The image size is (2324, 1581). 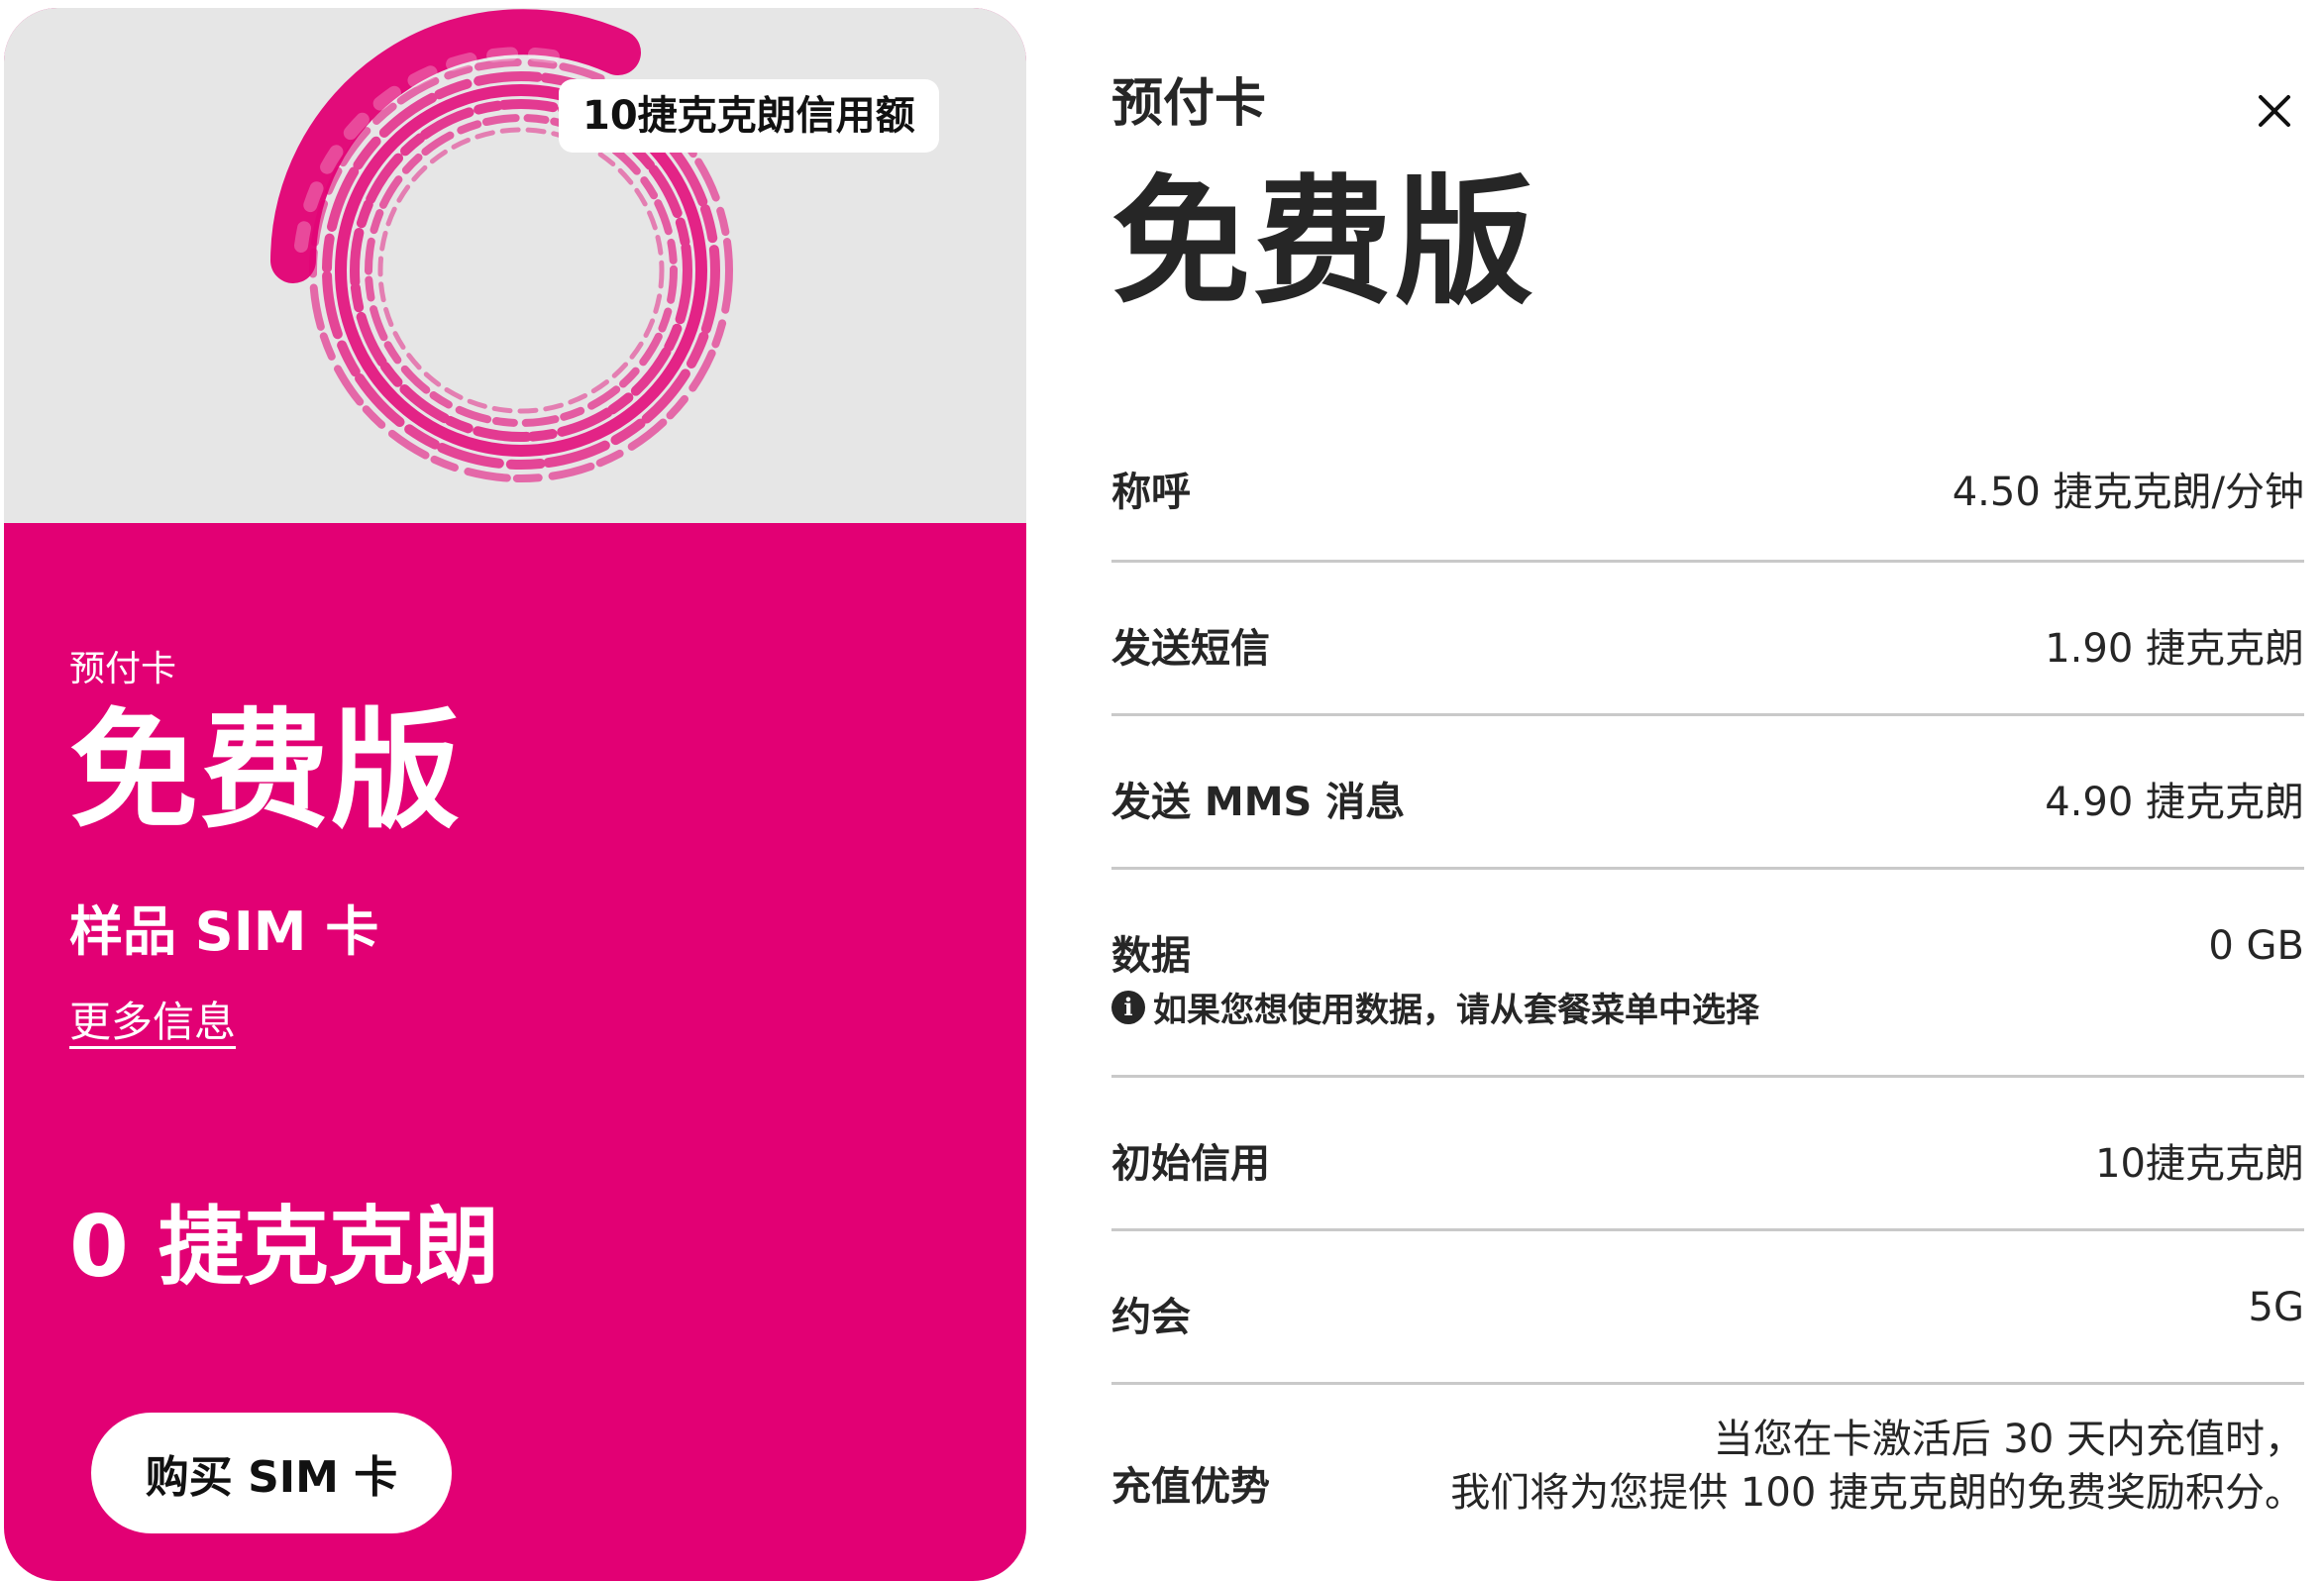 What do you see at coordinates (1128, 1007) in the screenshot?
I see `info-icon: i` at bounding box center [1128, 1007].